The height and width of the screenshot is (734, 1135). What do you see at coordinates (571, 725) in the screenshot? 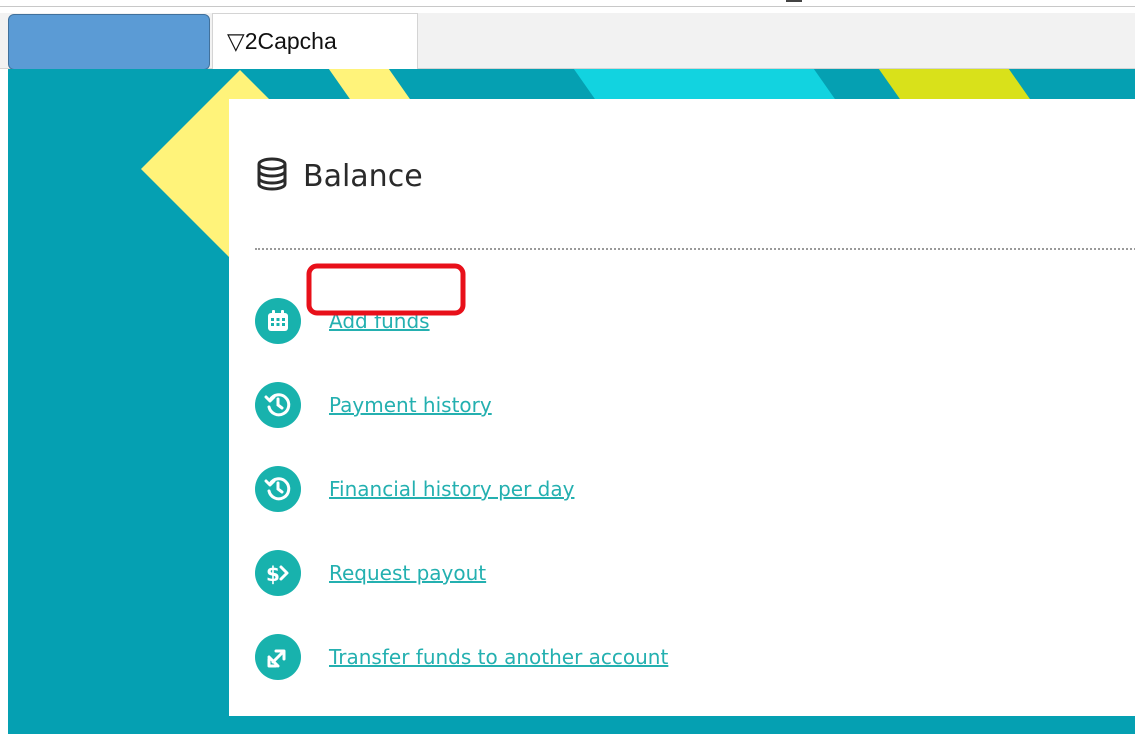
I see `decor-bottom-strip` at bounding box center [571, 725].